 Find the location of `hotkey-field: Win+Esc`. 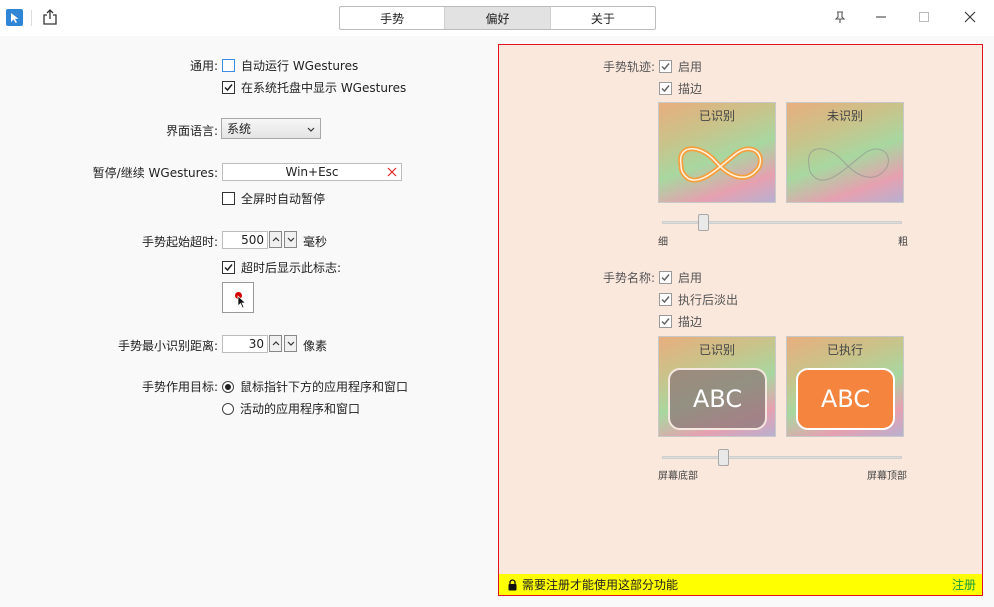

hotkey-field: Win+Esc is located at coordinates (312, 172).